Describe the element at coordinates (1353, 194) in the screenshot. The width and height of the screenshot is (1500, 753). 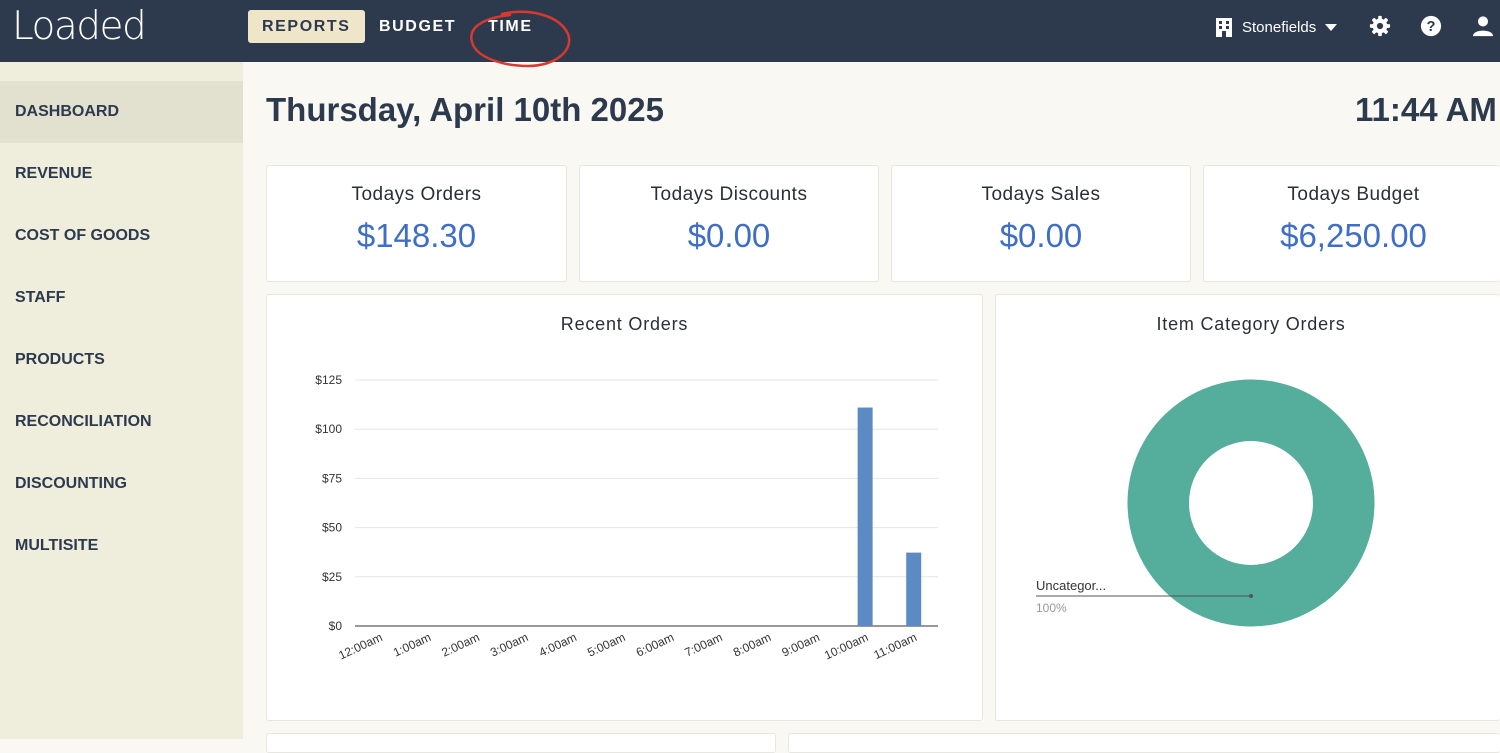
I see `stat-title: Todays Budget` at that location.